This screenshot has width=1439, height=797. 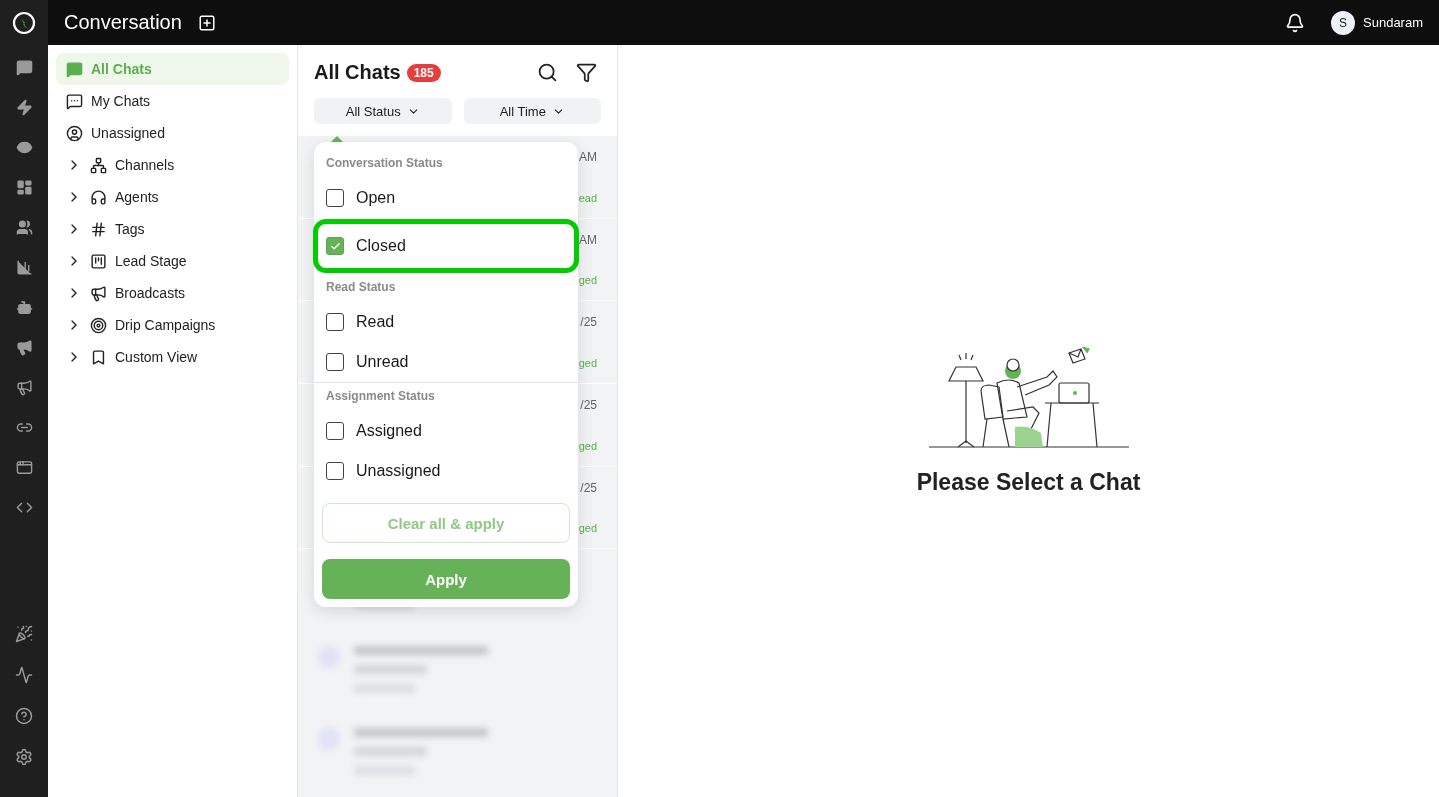 I want to click on sidebar-item: Unassigned, so click(x=172, y=133).